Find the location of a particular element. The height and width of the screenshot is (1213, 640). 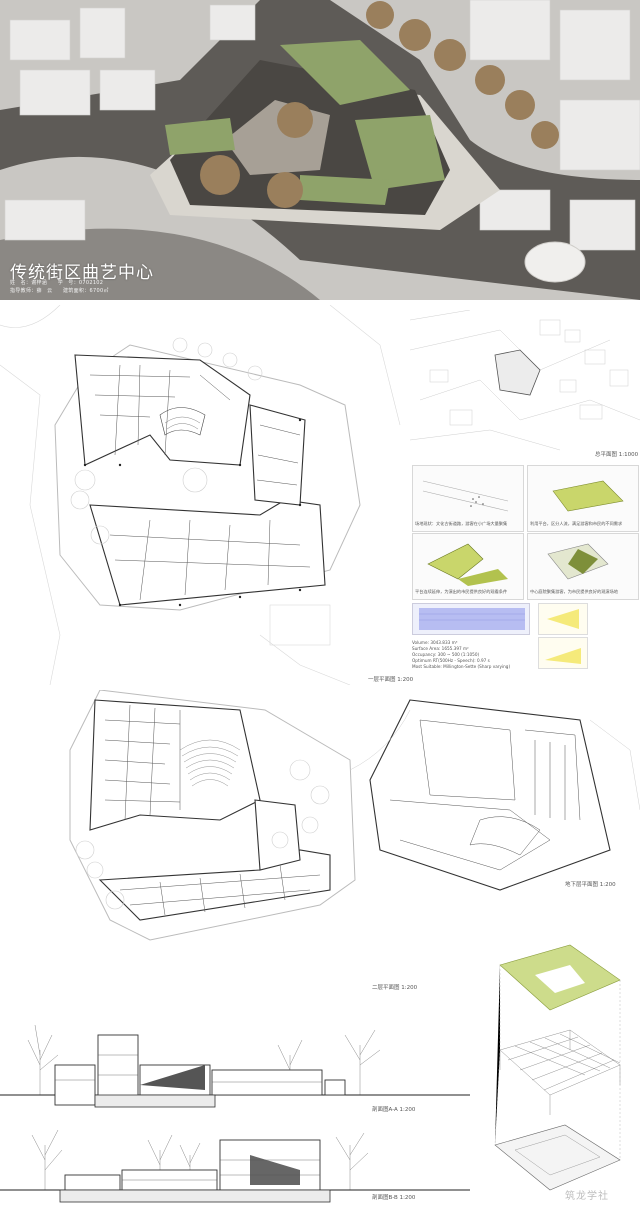

analysis-step-4: 中心庭院聚集游客，为市民提供良好的观演场地 is located at coordinates (574, 591).